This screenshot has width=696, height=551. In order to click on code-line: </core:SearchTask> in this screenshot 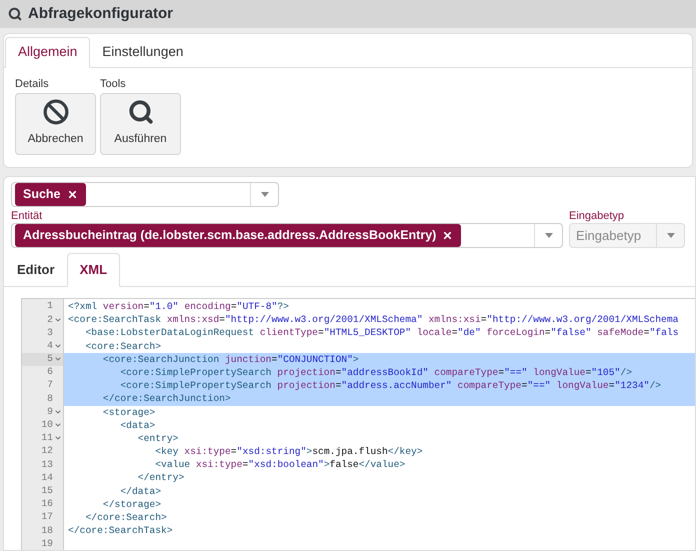, I will do `click(120, 531)`.